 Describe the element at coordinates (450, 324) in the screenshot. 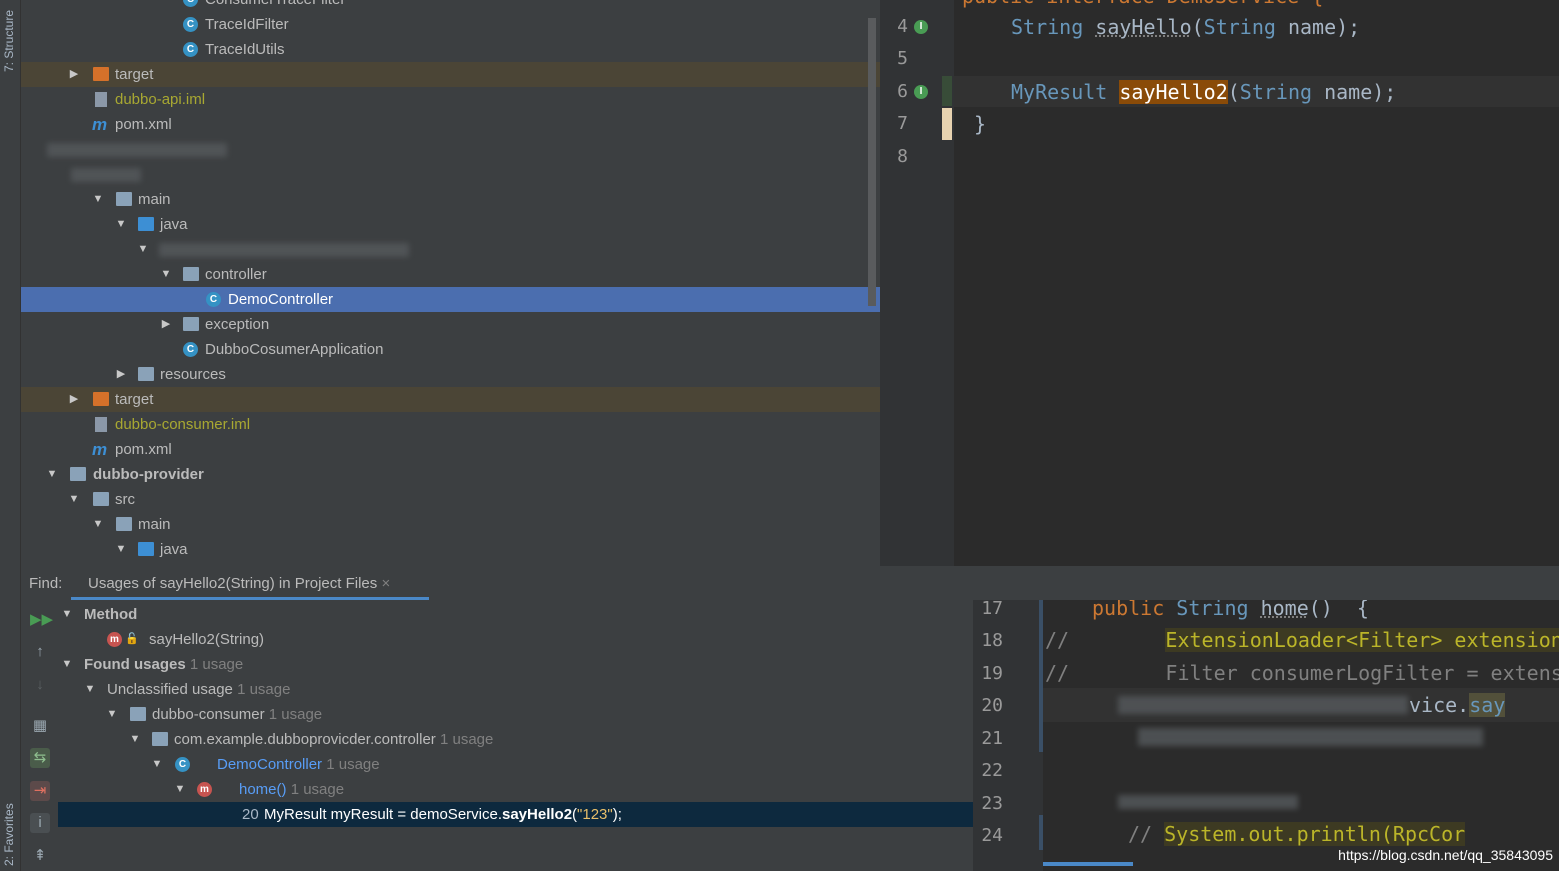

I see `tree-row: ▶ exception` at that location.